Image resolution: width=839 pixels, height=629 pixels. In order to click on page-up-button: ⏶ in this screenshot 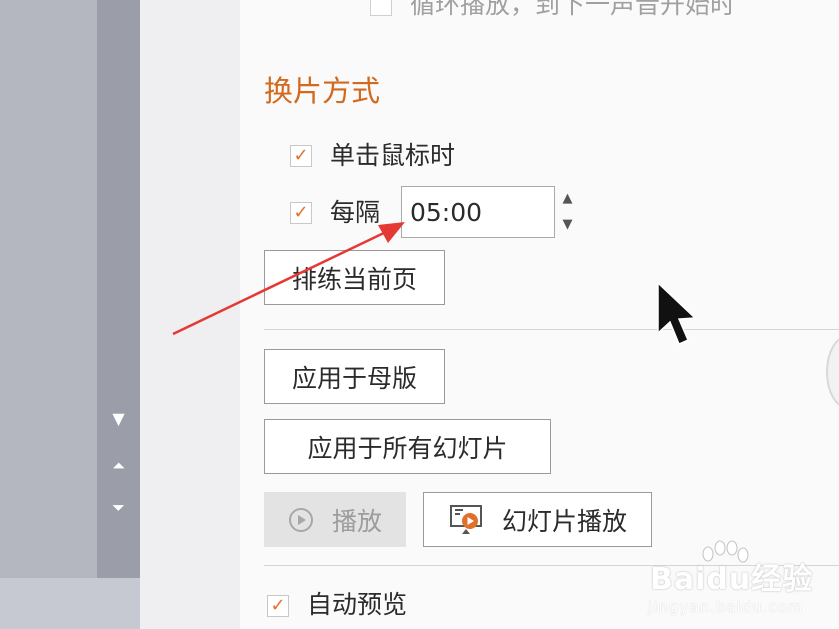, I will do `click(118, 466)`.